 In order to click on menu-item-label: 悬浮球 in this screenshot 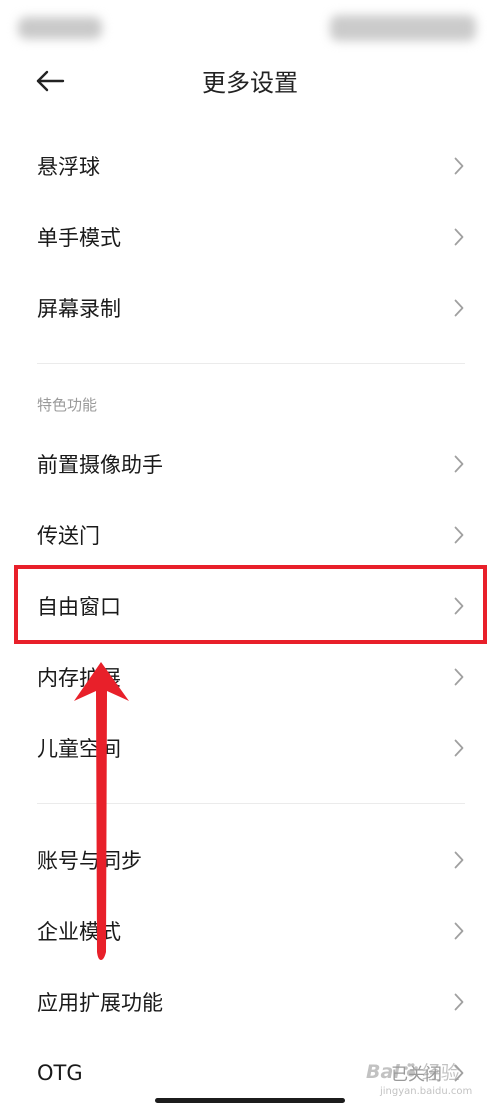, I will do `click(68, 166)`.